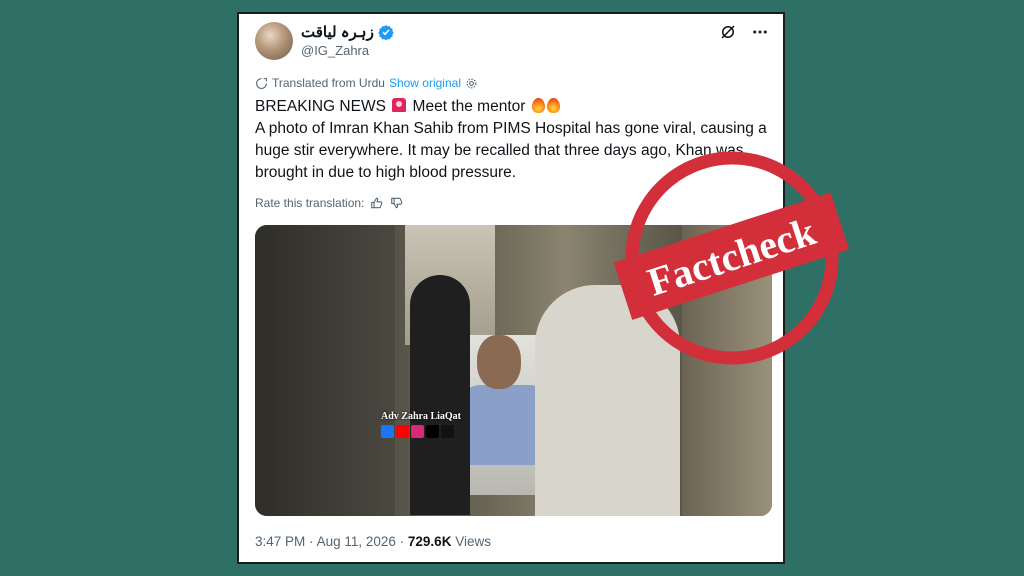 This screenshot has width=1024, height=576. What do you see at coordinates (425, 83) in the screenshot?
I see `show-original-link: Show original` at bounding box center [425, 83].